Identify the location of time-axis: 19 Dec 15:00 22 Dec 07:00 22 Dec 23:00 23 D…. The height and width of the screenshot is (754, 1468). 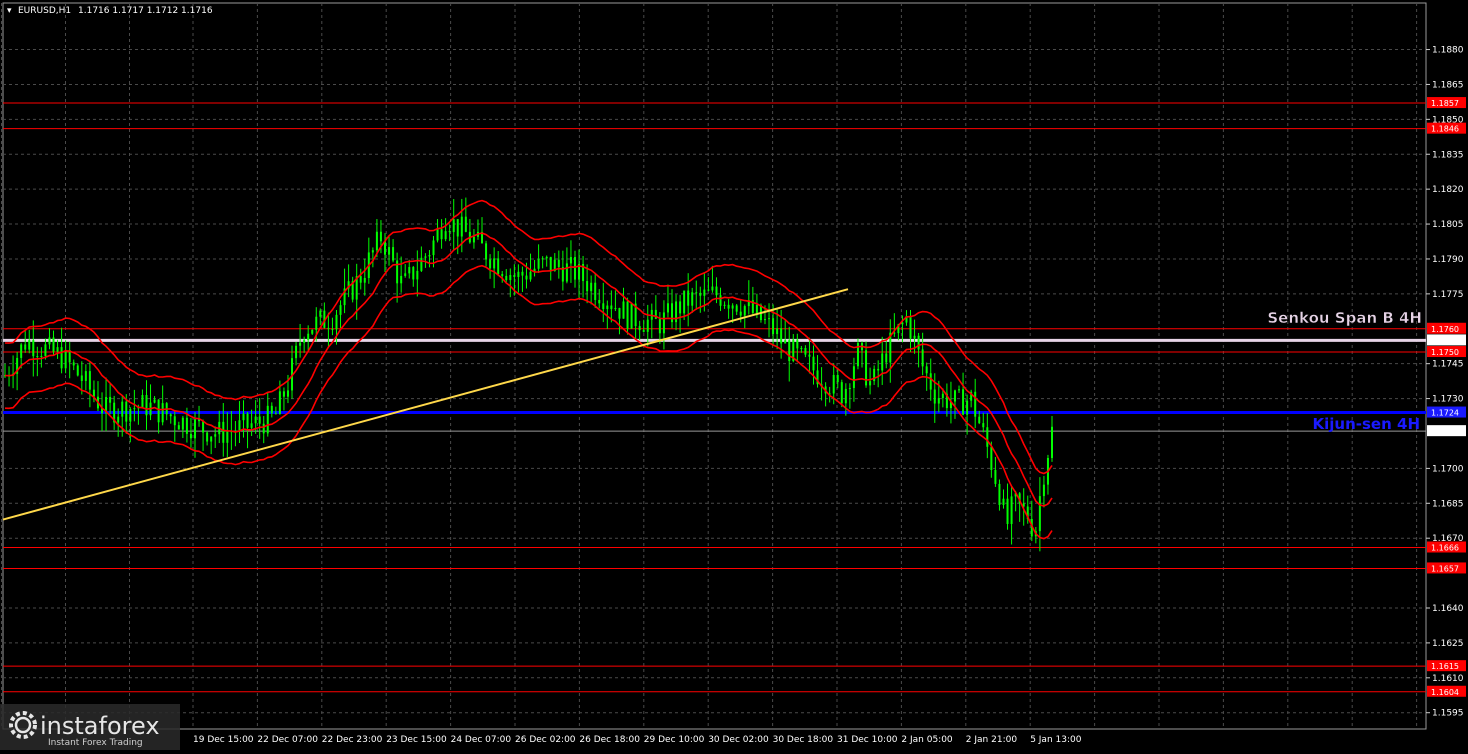
(637, 740).